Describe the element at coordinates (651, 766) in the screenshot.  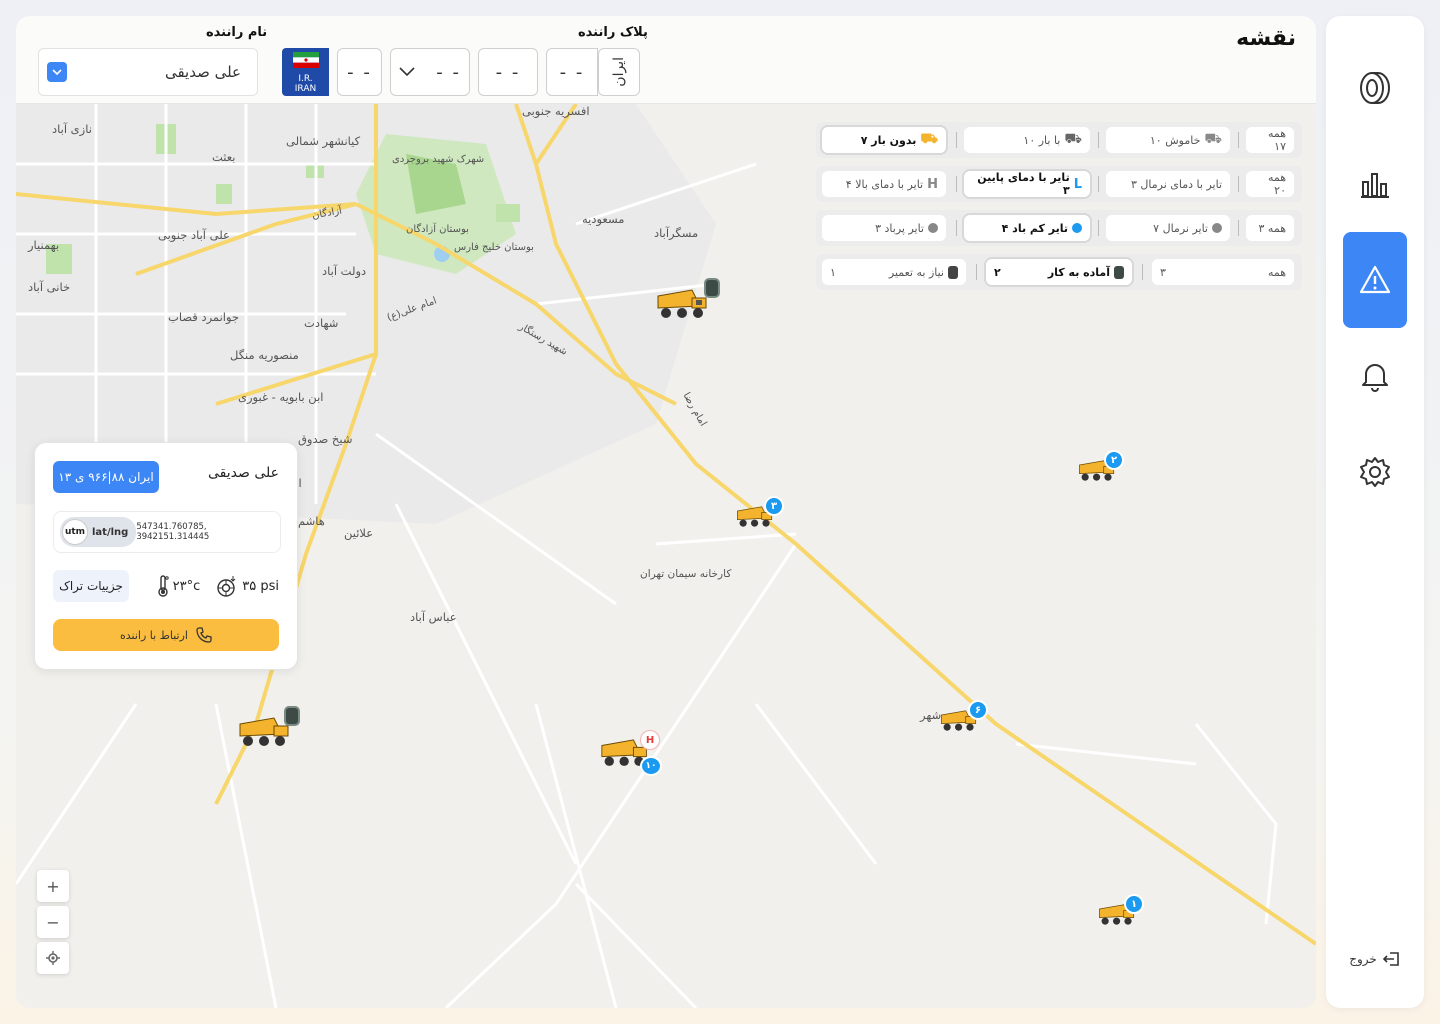
I see `truck-count-badge: ۱۰` at that location.